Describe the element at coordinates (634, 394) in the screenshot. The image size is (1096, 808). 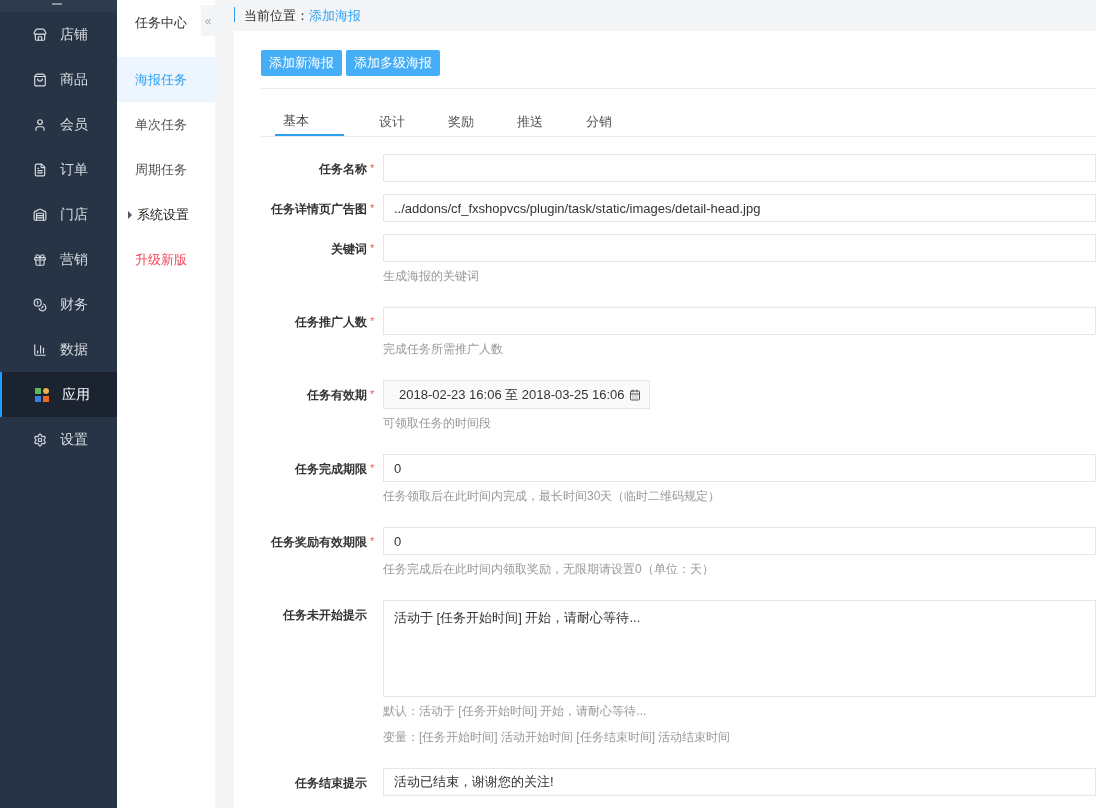
I see `calendar-icon` at that location.